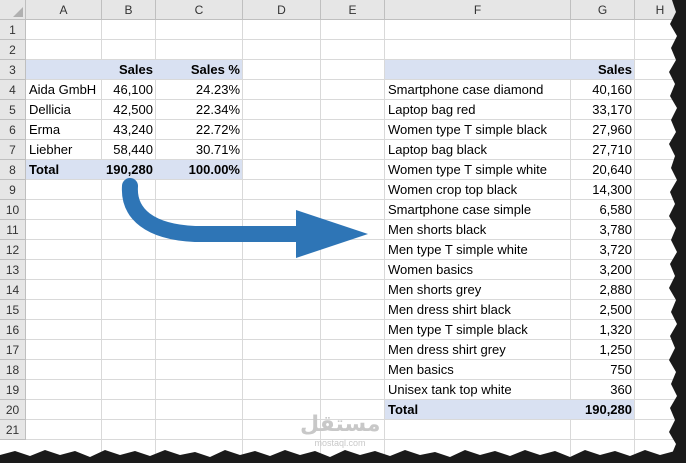 The width and height of the screenshot is (686, 463). What do you see at coordinates (340, 424) in the screenshot?
I see `watermark-main: مستقل` at bounding box center [340, 424].